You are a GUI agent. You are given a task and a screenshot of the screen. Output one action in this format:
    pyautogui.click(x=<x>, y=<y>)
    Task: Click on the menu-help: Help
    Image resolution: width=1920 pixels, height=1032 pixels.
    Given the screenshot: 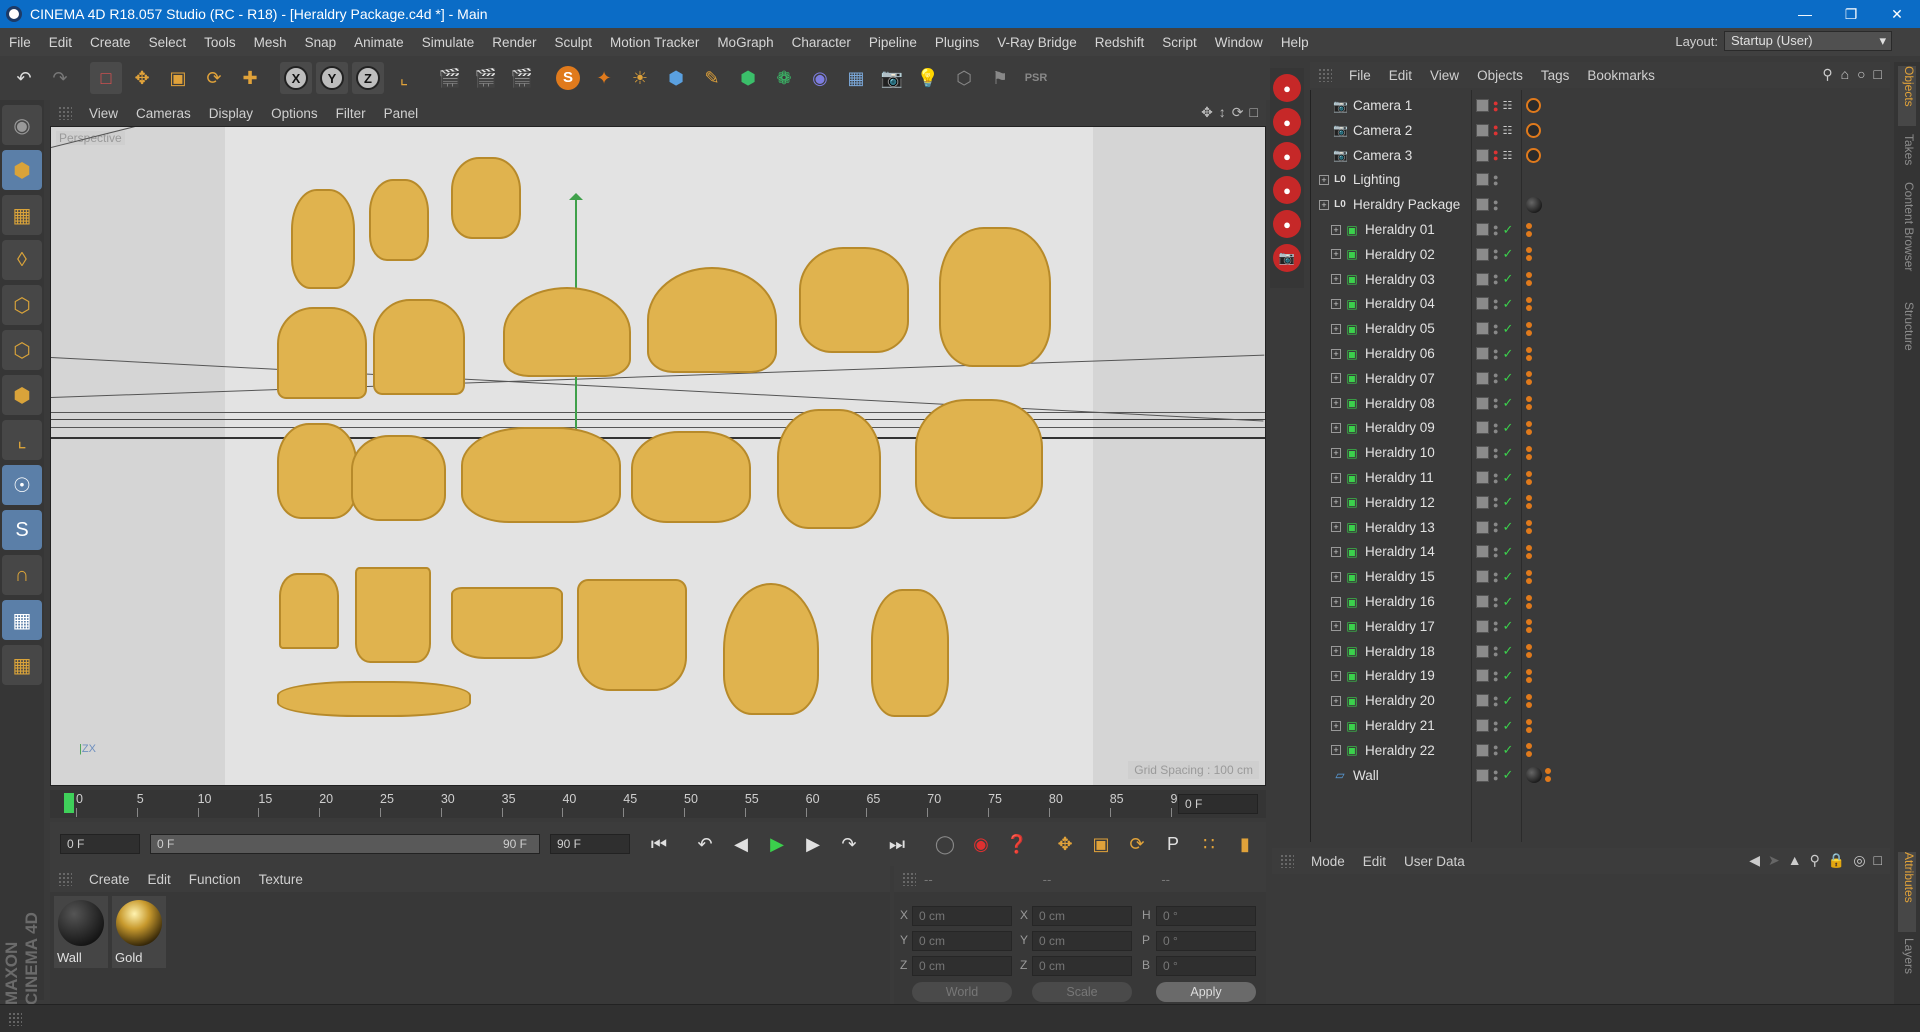 What is the action you would take?
    pyautogui.click(x=1295, y=42)
    